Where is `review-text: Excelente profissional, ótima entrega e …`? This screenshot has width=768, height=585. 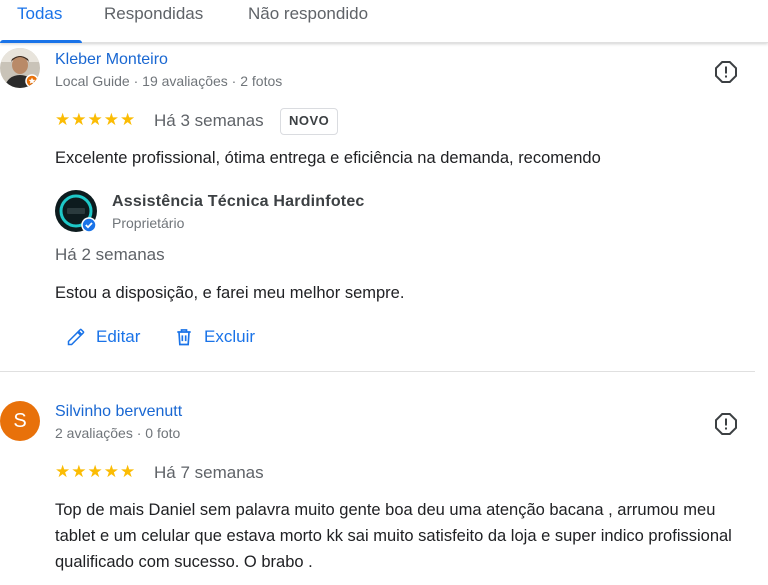 review-text: Excelente profissional, ótima entrega e … is located at coordinates (328, 158).